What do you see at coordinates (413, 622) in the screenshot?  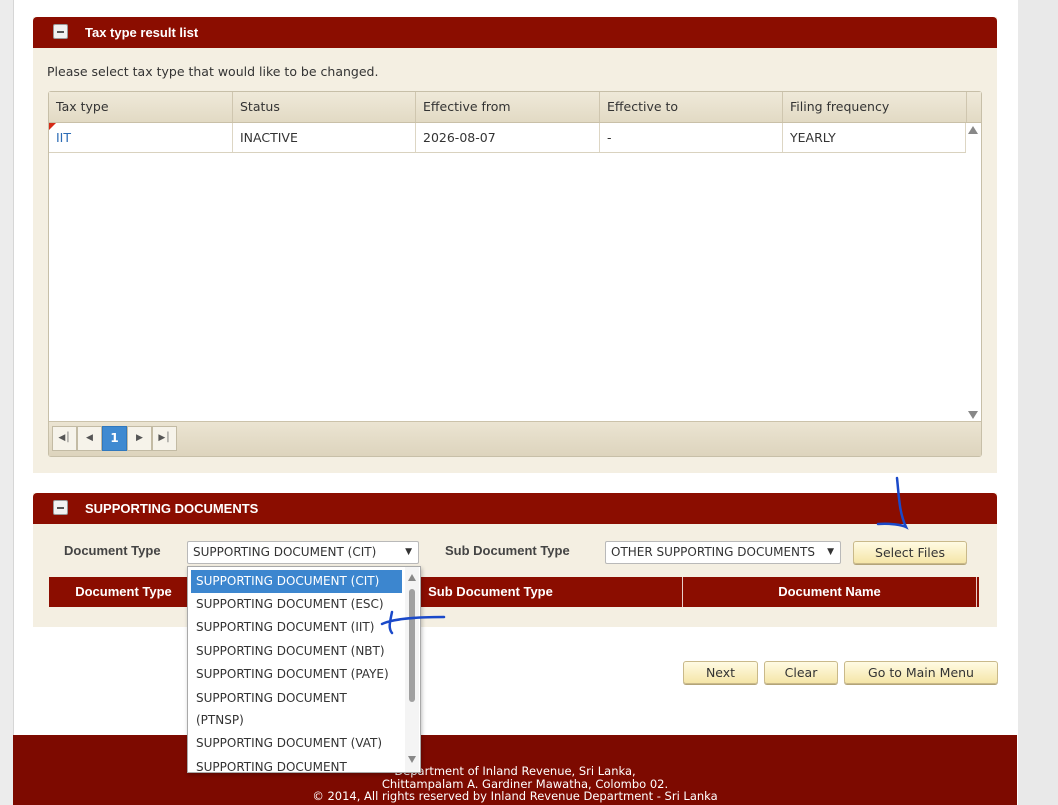 I see `annotation-arrow-left` at bounding box center [413, 622].